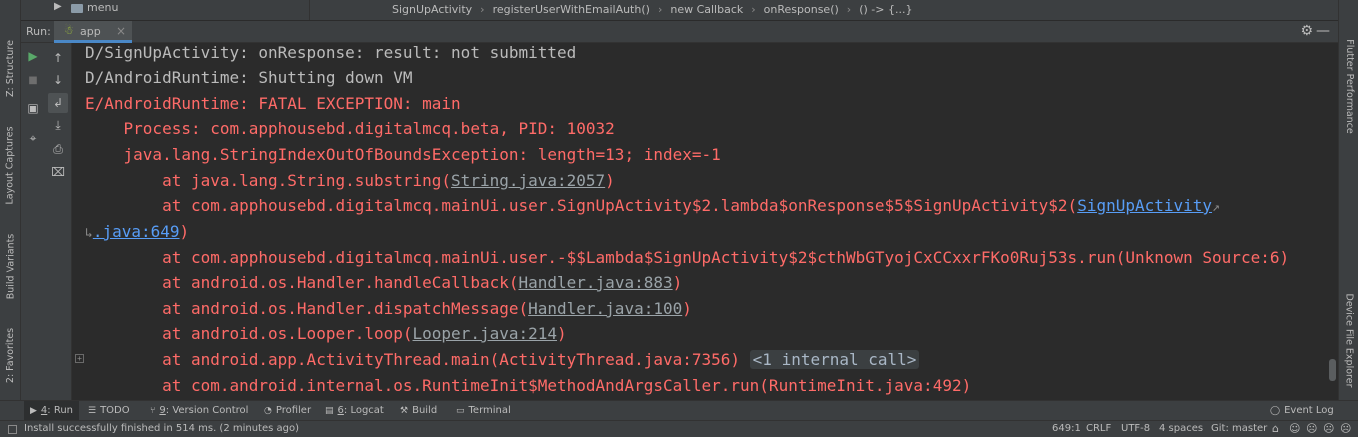  Describe the element at coordinates (1275, 428) in the screenshot. I see `lock-icon: ⌂` at that location.